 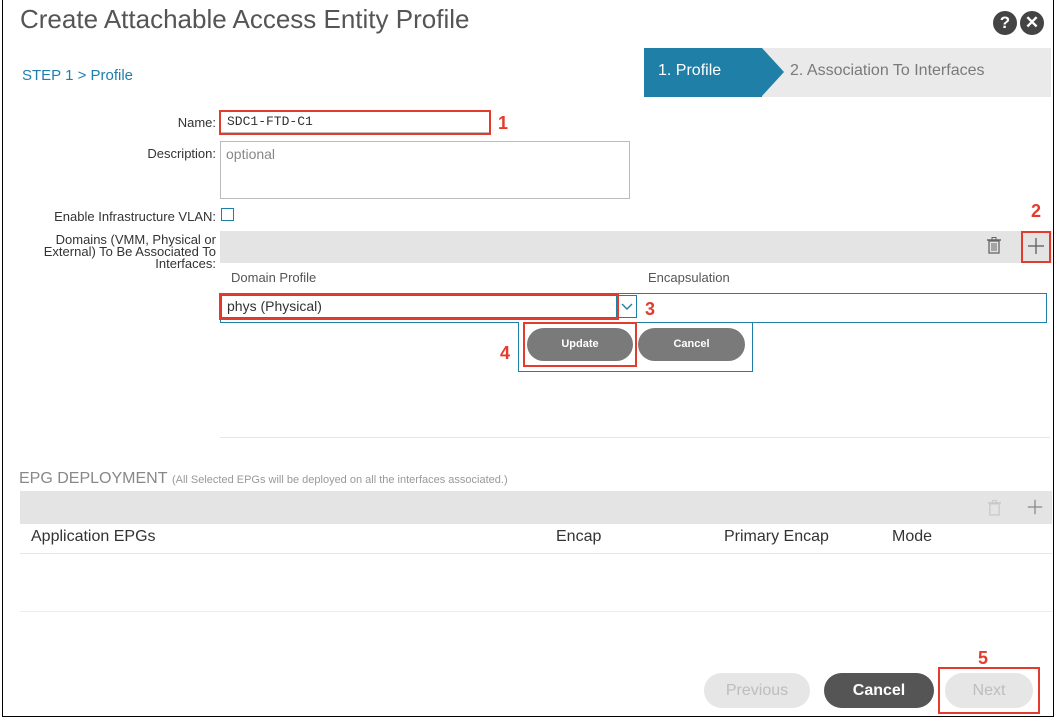 I want to click on col-primary-encap: Primary Encap, so click(x=776, y=536).